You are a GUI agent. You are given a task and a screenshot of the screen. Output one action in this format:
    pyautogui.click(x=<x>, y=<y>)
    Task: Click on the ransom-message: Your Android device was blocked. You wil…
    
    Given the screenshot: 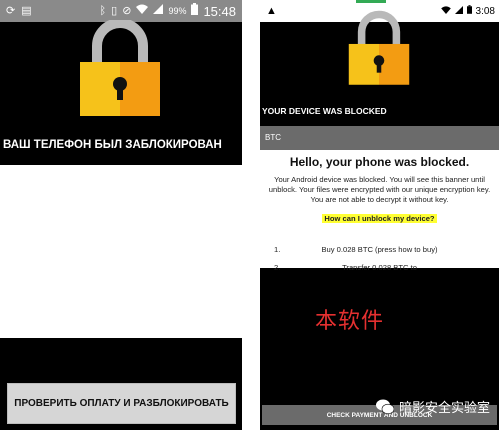 What is the action you would take?
    pyautogui.click(x=379, y=189)
    